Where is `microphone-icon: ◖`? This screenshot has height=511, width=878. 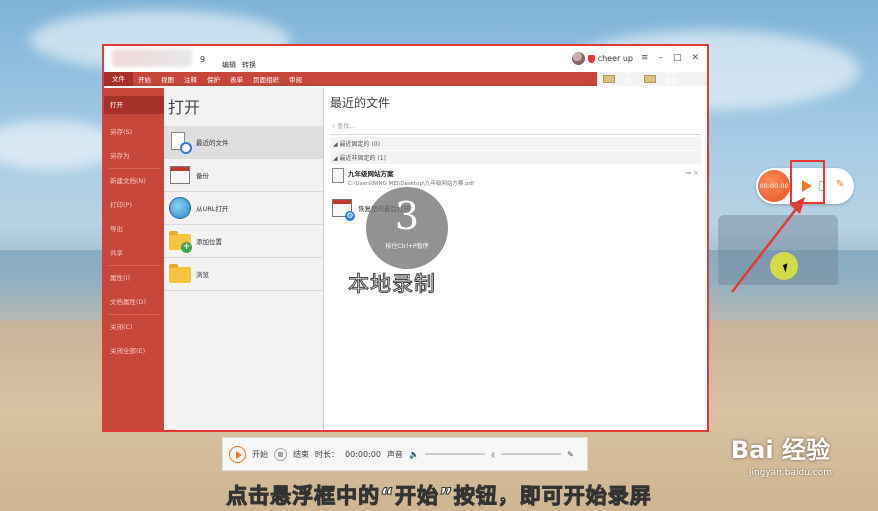
microphone-icon: ◖ is located at coordinates (493, 454).